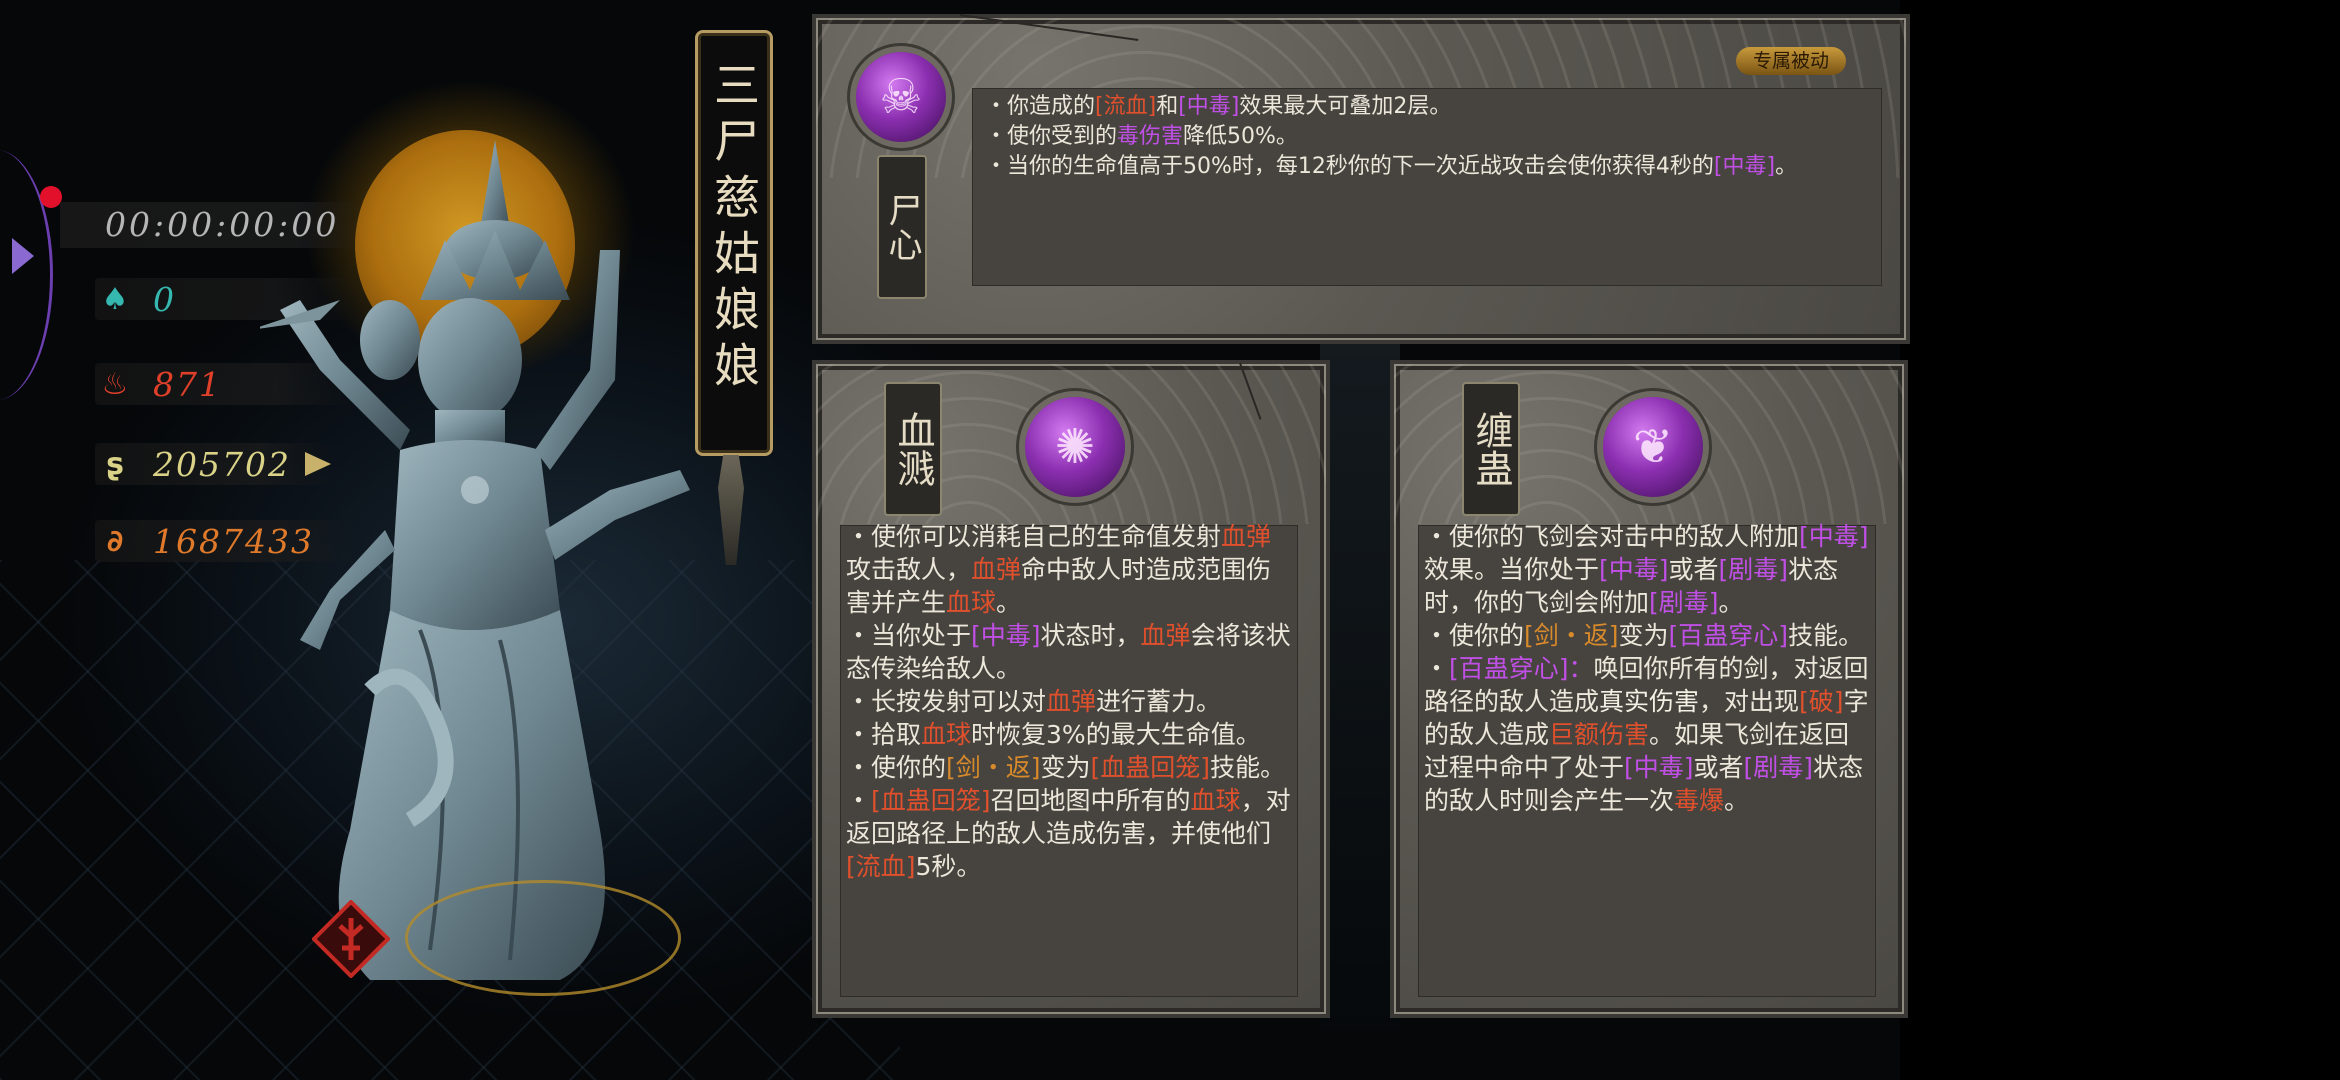 Image resolution: width=2340 pixels, height=1080 pixels. What do you see at coordinates (351, 939) in the screenshot?
I see `deity-emblem-icon` at bounding box center [351, 939].